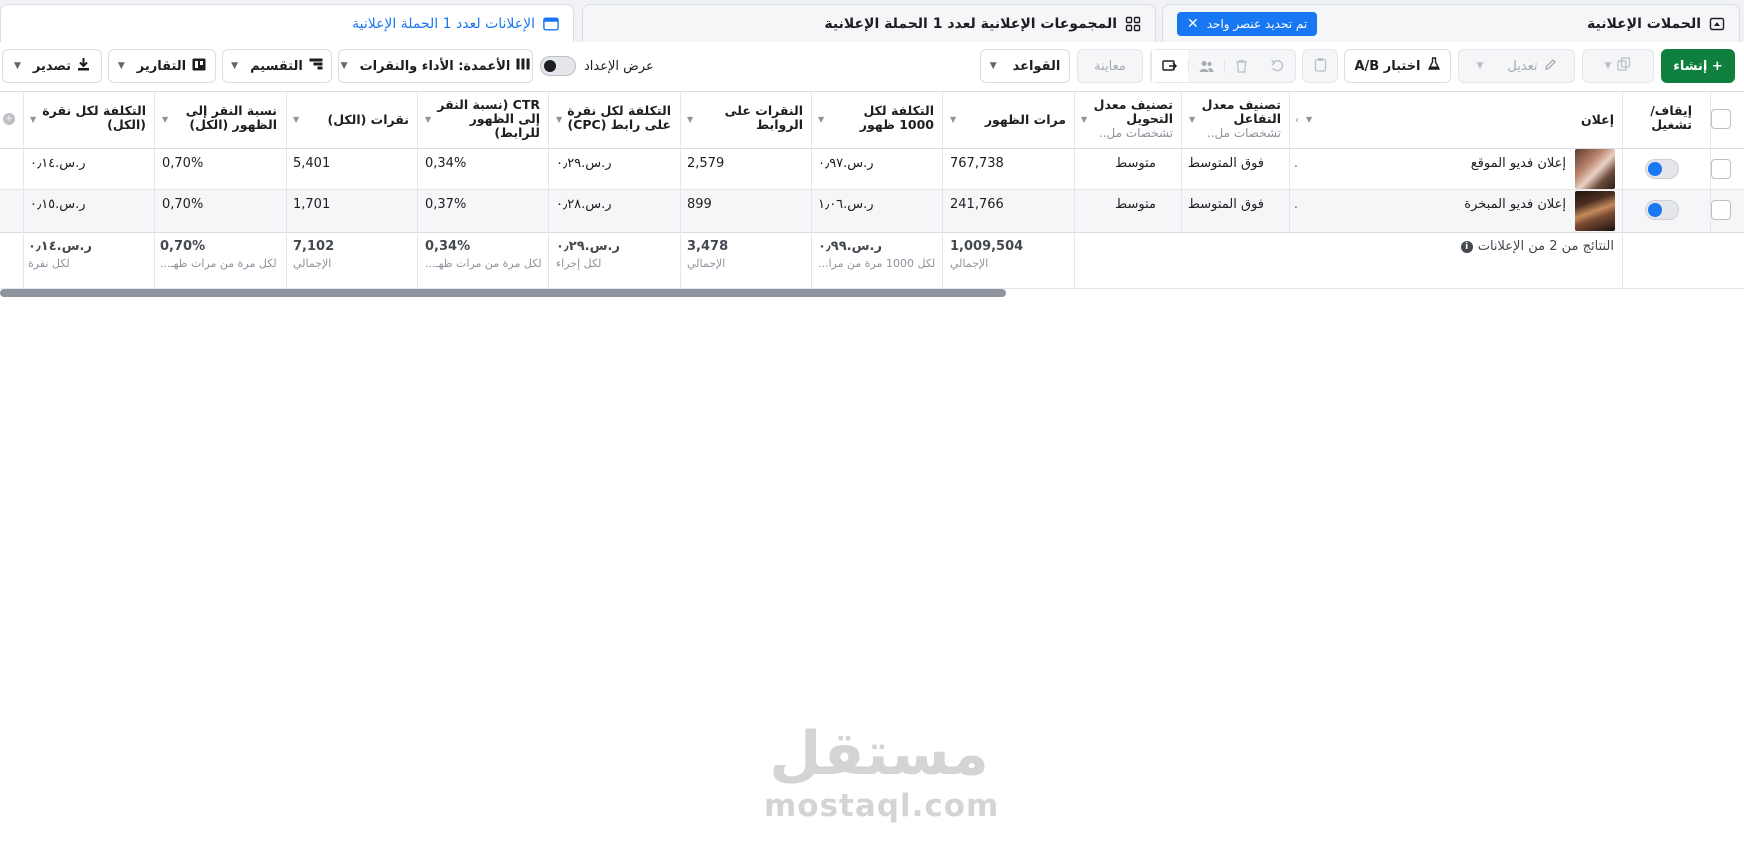  Describe the element at coordinates (987, 246) in the screenshot. I see `summary-impressions-value: 1,009,504` at that location.